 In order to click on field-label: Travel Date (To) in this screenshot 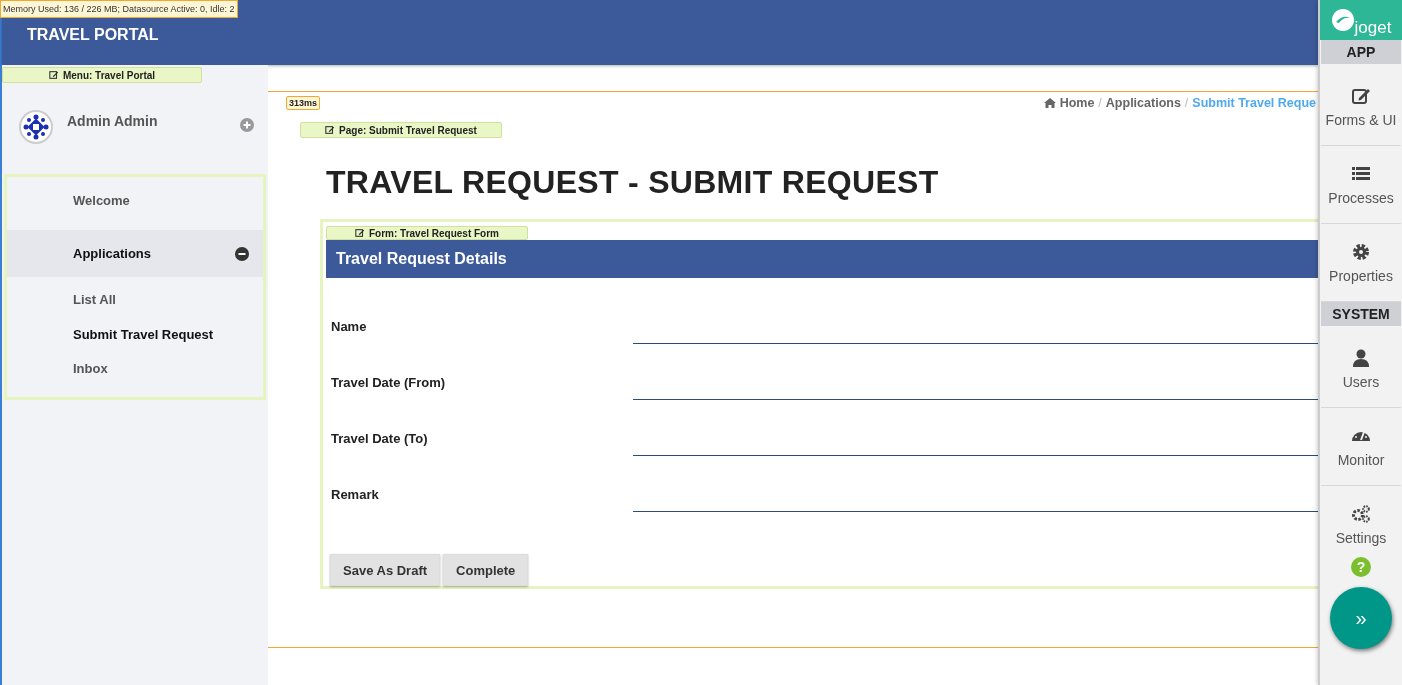, I will do `click(380, 439)`.